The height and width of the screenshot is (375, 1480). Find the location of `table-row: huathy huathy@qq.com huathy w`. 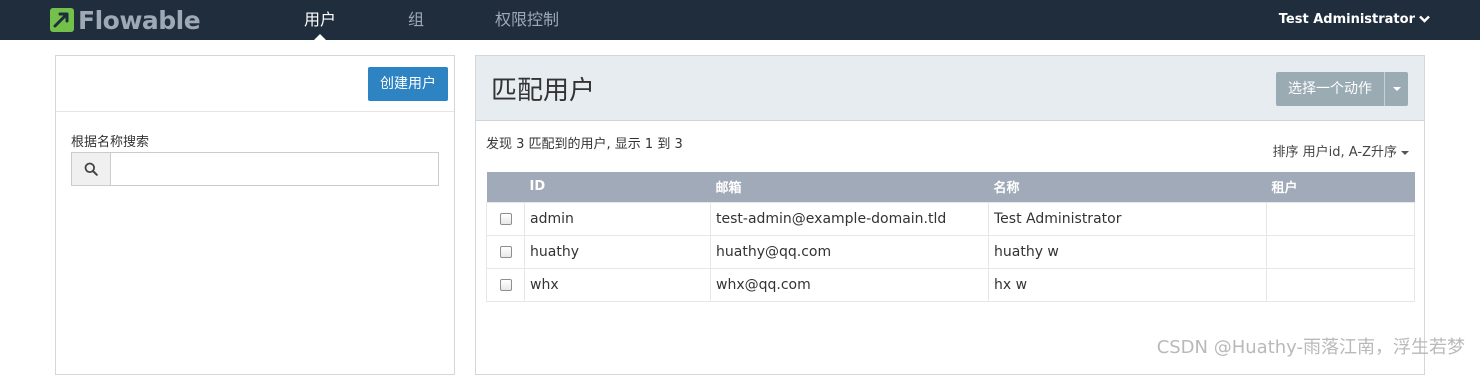

table-row: huathy huathy@qq.com huathy w is located at coordinates (950, 251).